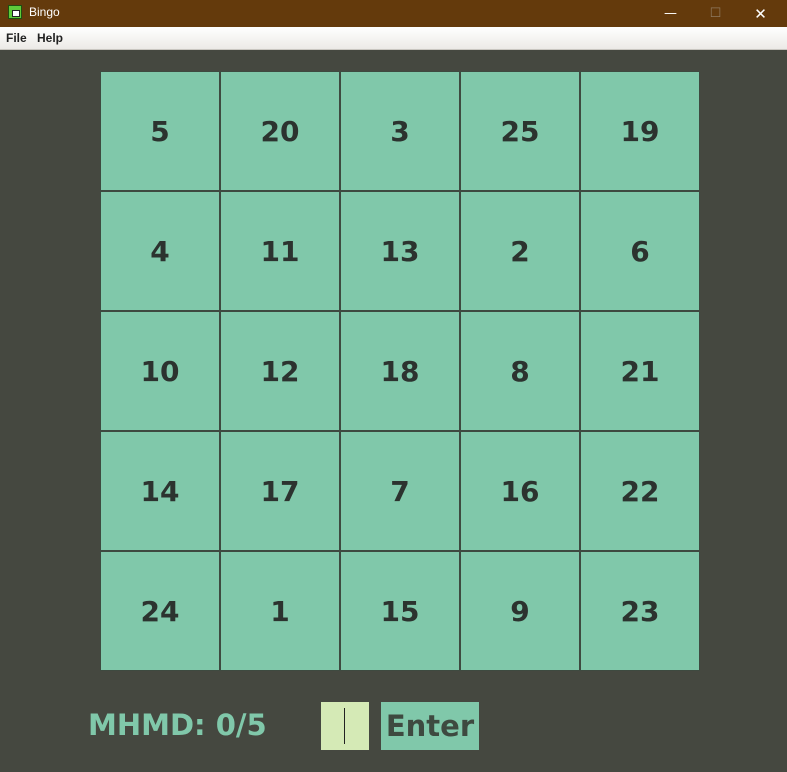 The width and height of the screenshot is (787, 772). I want to click on bingo-cell: 7, so click(400, 491).